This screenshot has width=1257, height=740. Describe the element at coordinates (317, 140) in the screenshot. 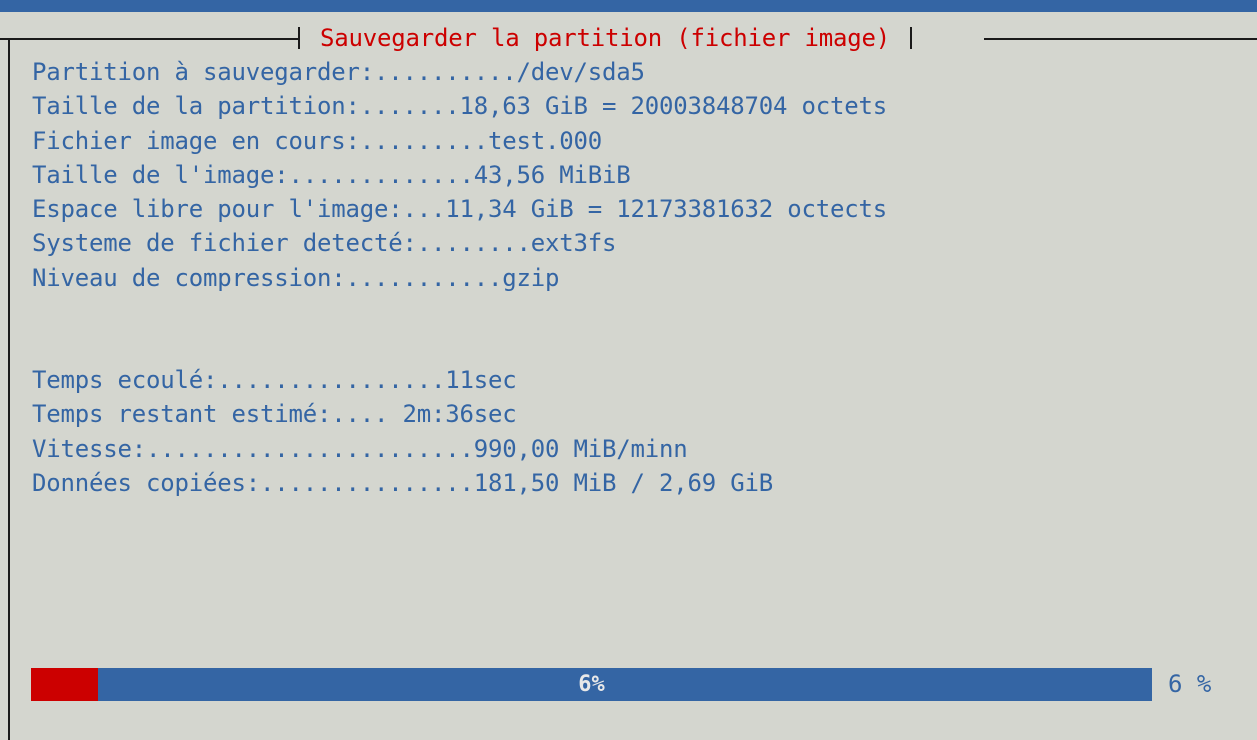

I see `info-image-file: Fichier image en cours:.........test.000` at that location.